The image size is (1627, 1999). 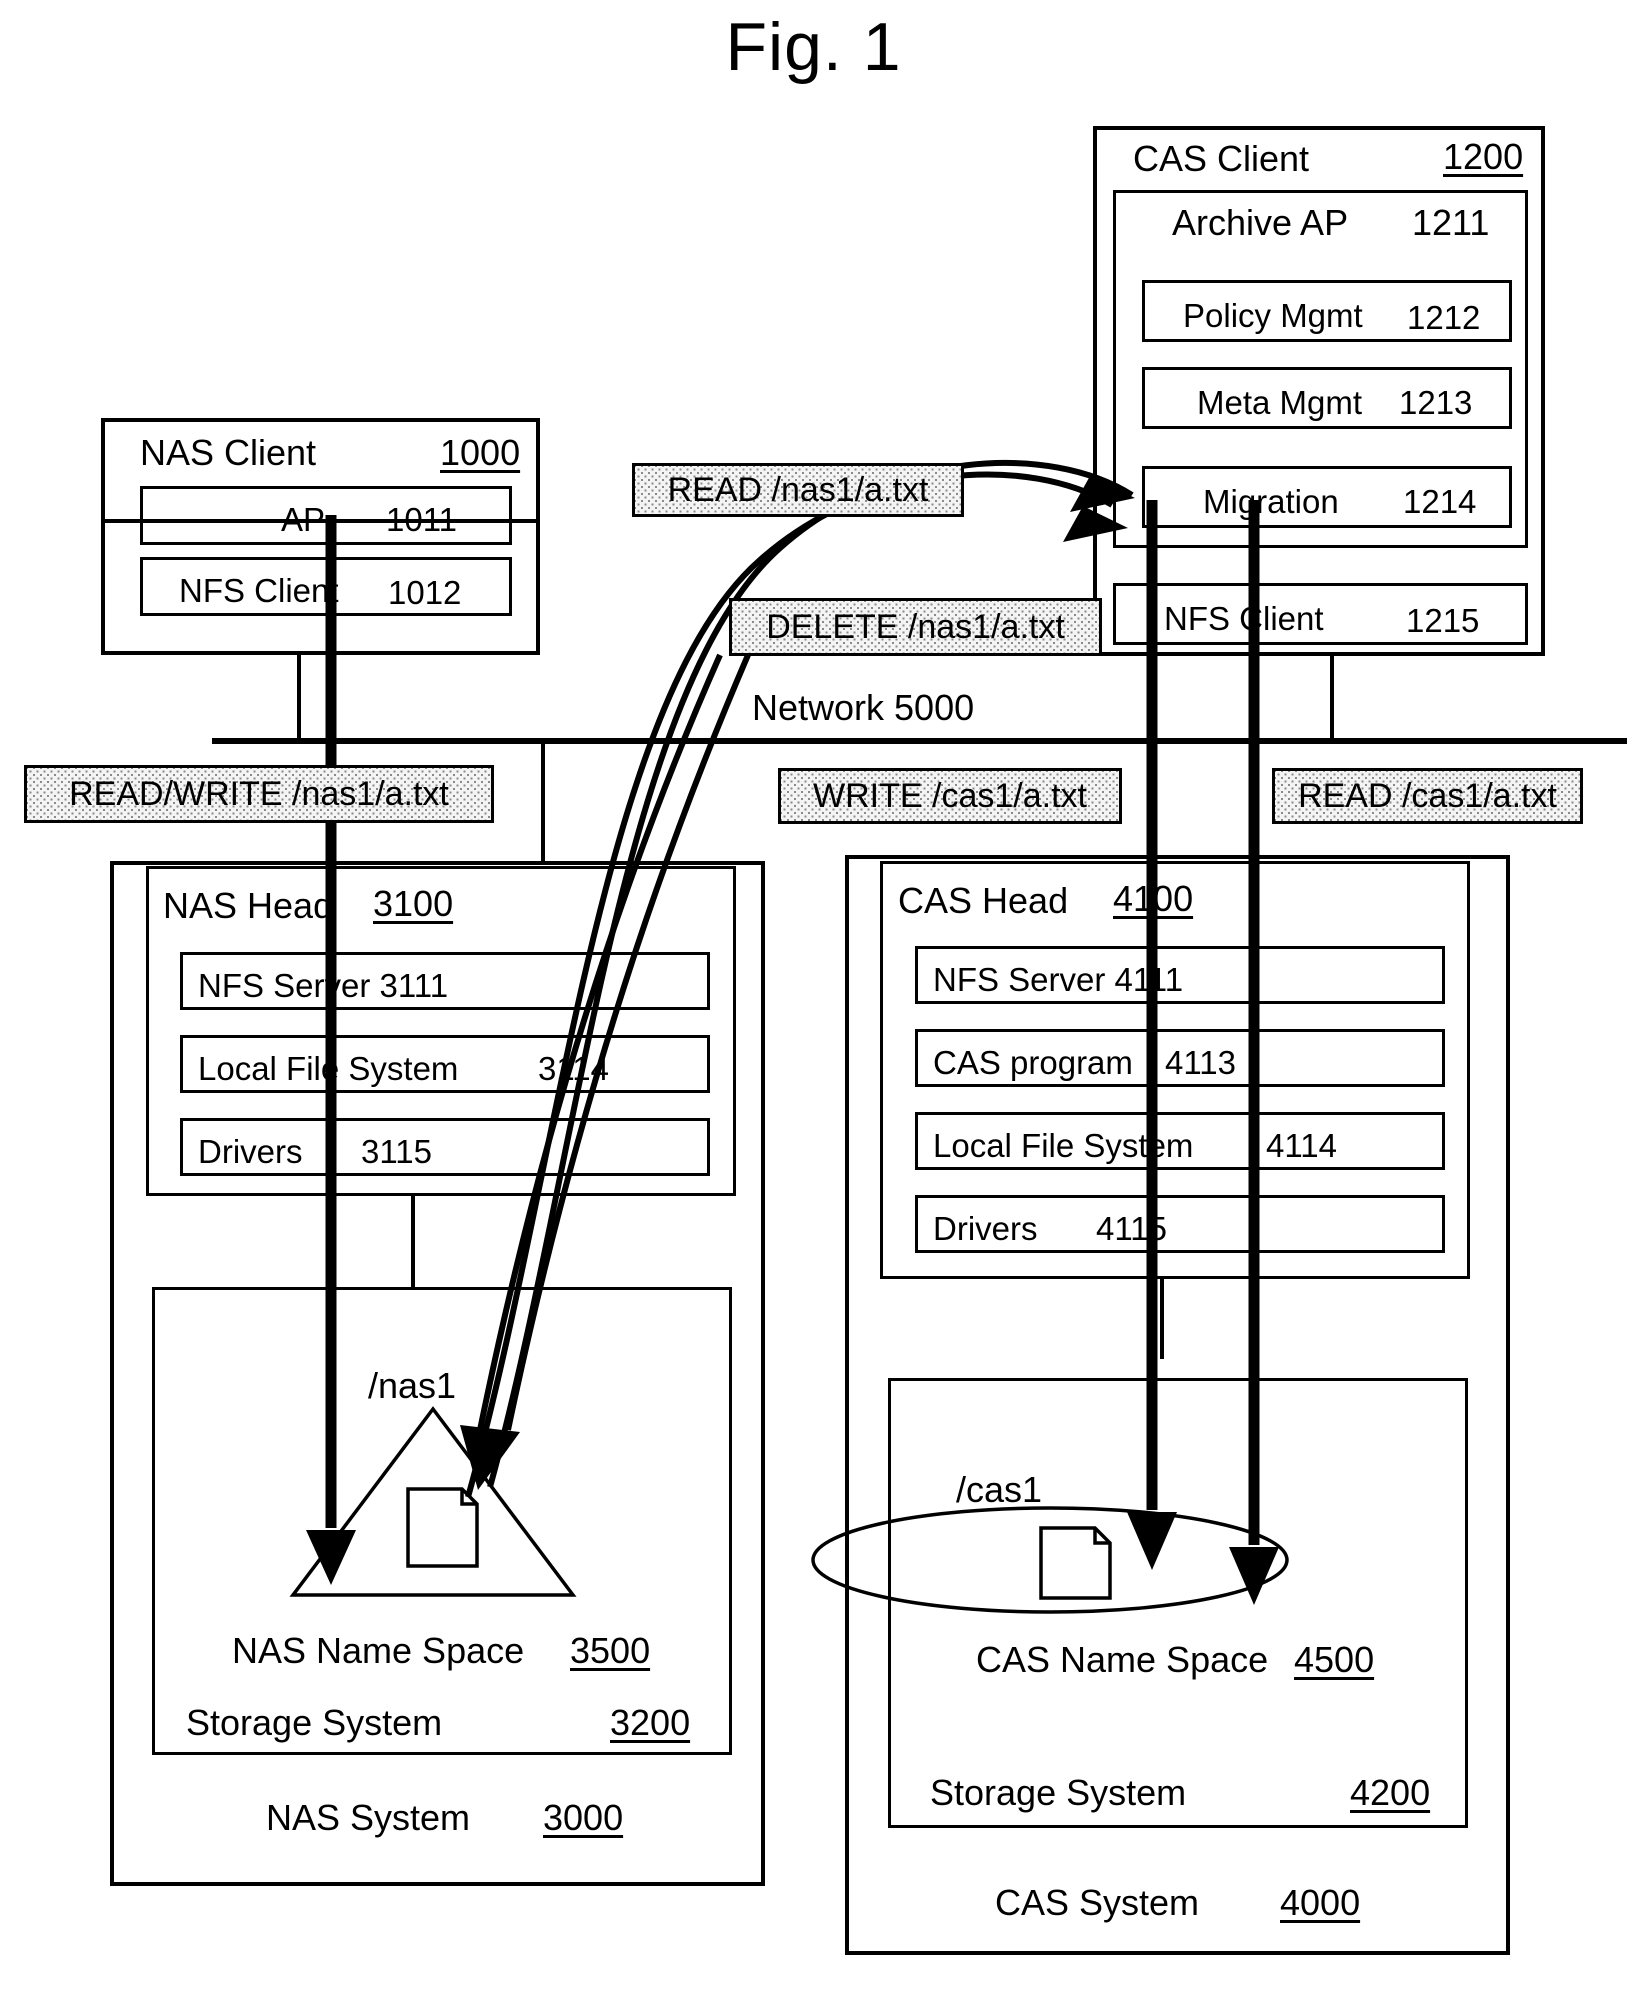 What do you see at coordinates (1097, 1902) in the screenshot?
I see `cas-system-label: CAS System` at bounding box center [1097, 1902].